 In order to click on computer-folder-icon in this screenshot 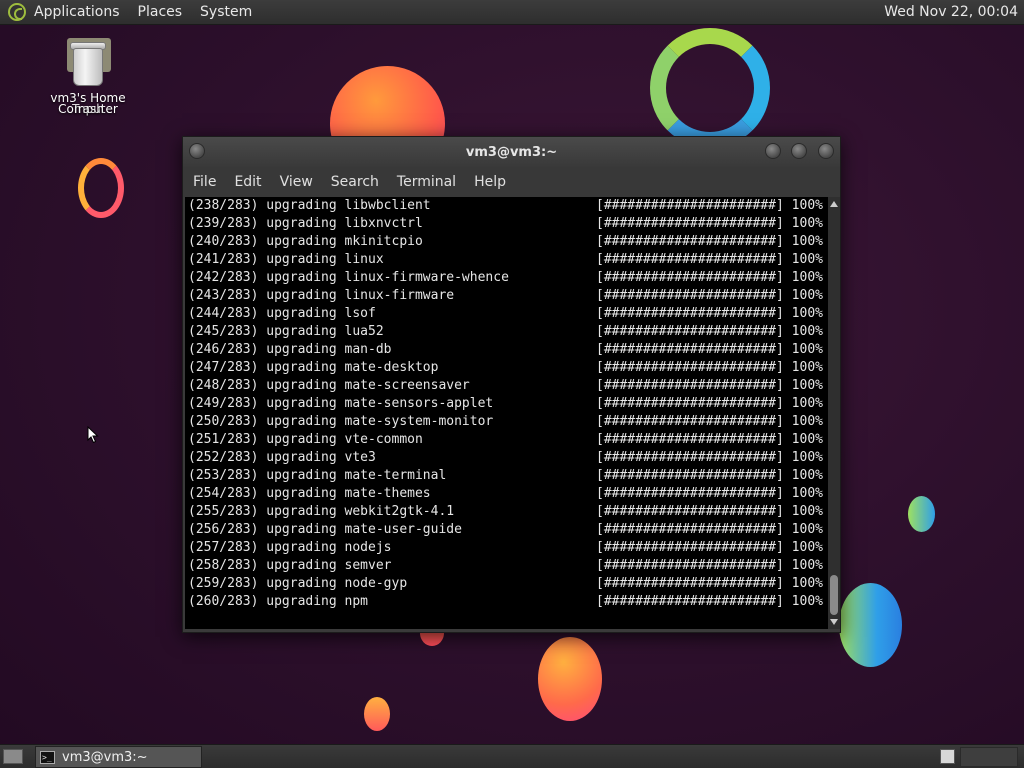, I will do `click(88, 64)`.